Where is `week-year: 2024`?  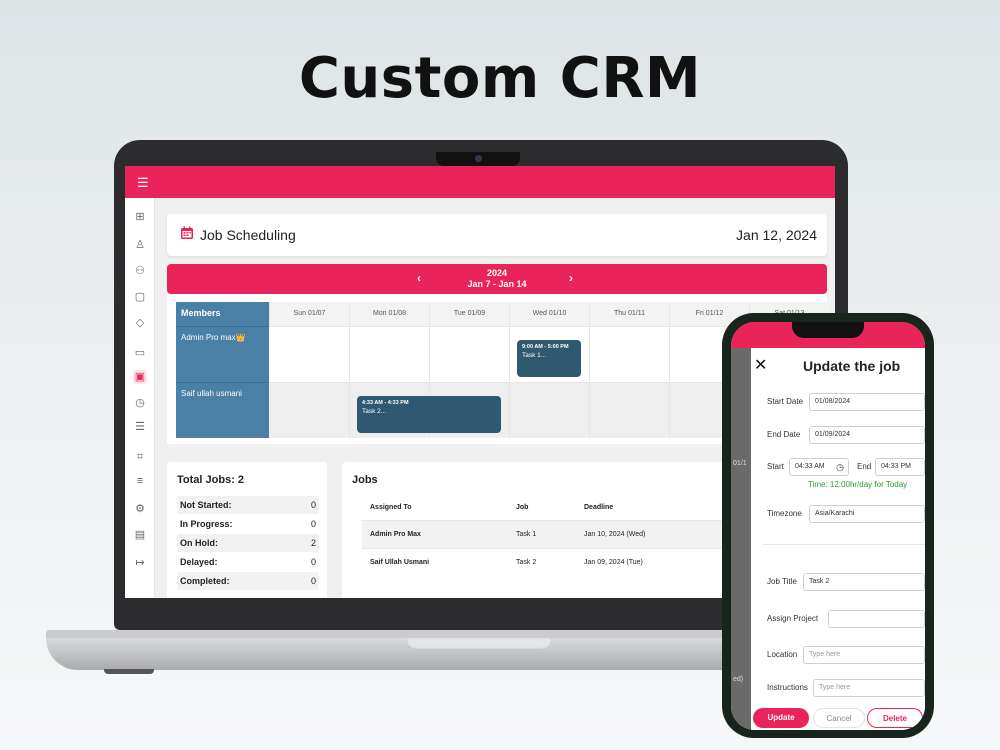
week-year: 2024 is located at coordinates (497, 273).